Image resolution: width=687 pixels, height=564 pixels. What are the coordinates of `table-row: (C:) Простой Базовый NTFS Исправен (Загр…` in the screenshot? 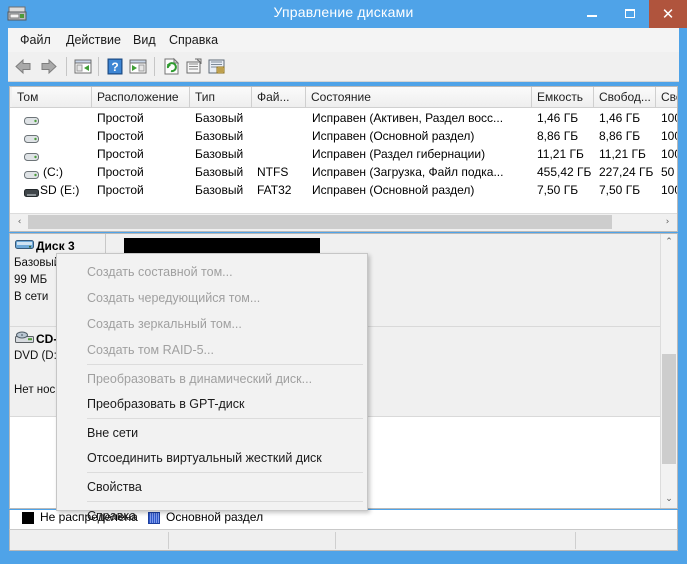 It's located at (343, 172).